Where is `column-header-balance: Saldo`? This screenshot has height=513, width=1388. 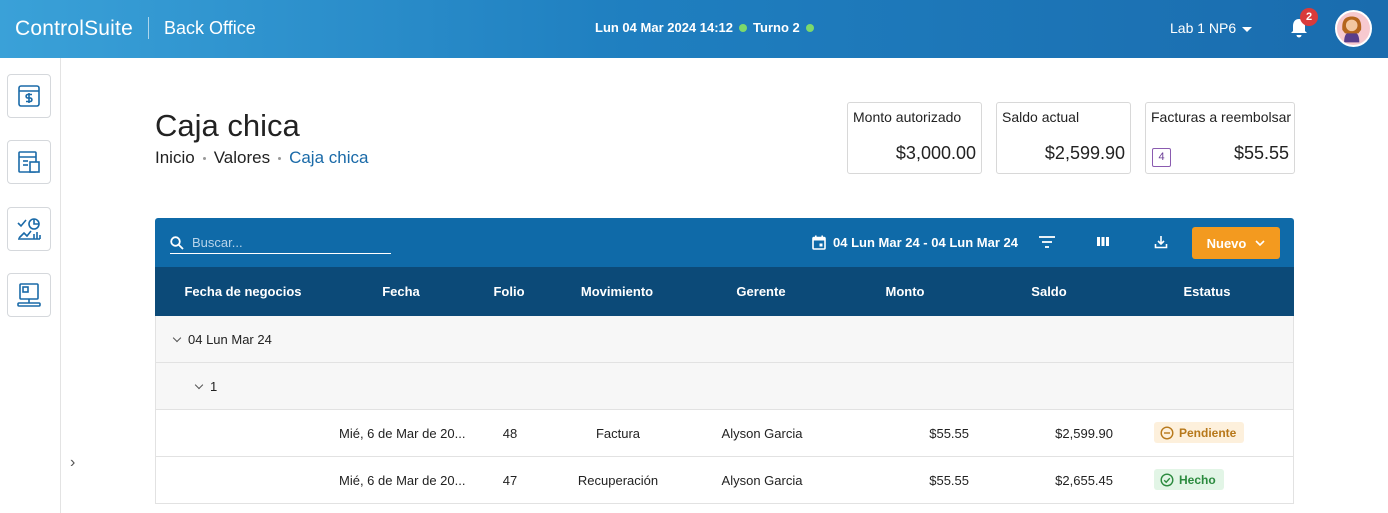
column-header-balance: Saldo is located at coordinates (1048, 291).